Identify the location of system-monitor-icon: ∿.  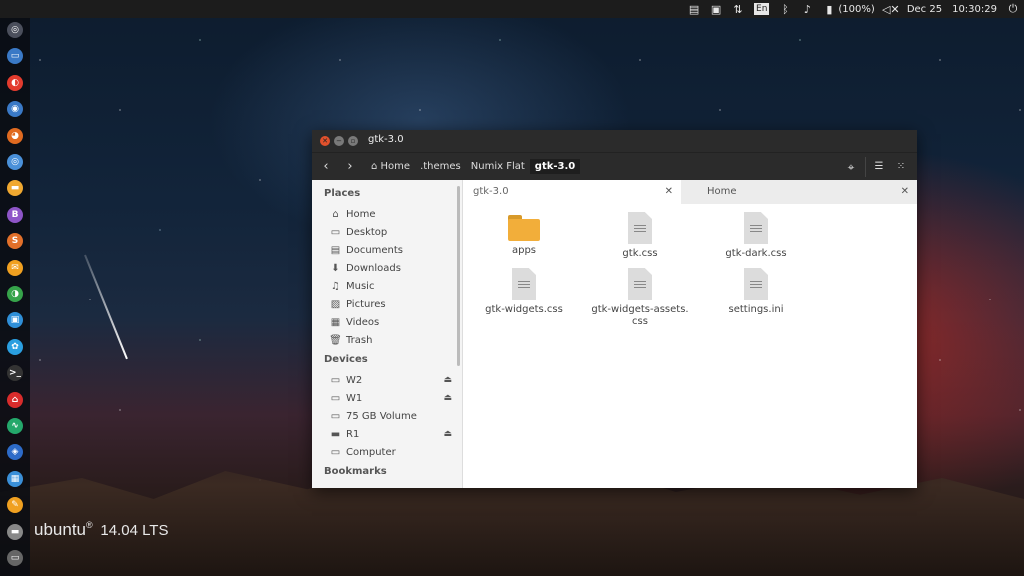
(15, 426).